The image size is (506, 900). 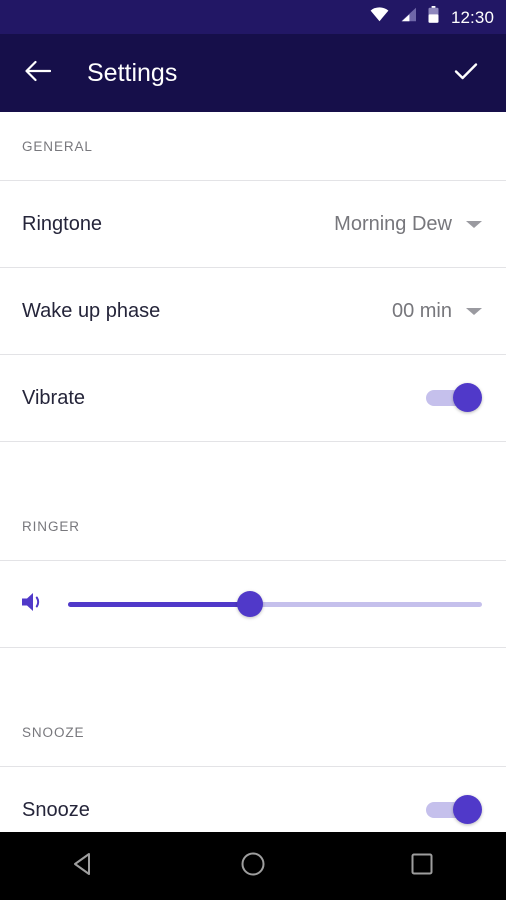 What do you see at coordinates (421, 311) in the screenshot?
I see `setting-value-wake-up-phase: 00 min` at bounding box center [421, 311].